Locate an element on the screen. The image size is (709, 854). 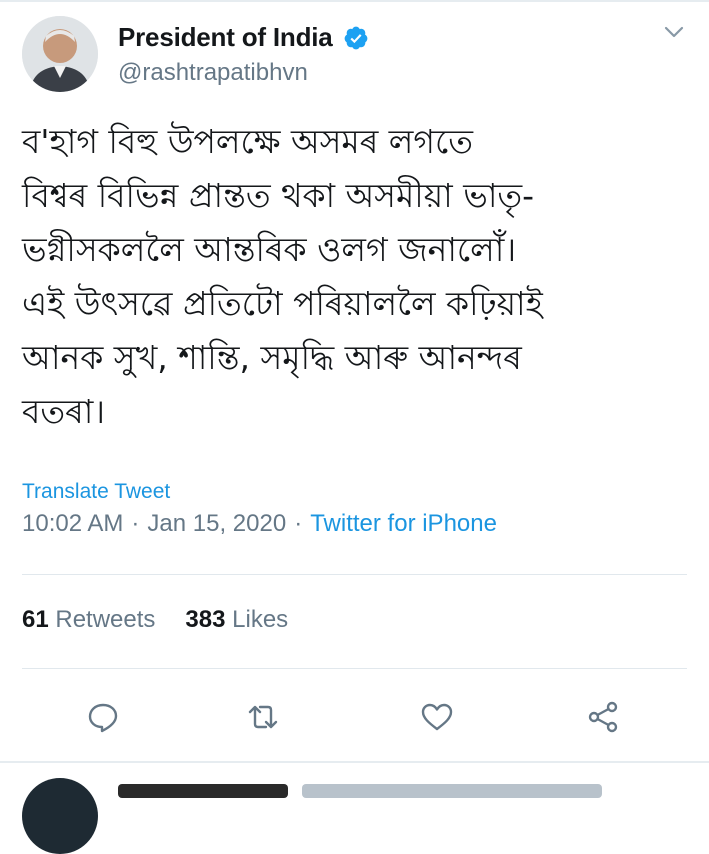
tweet-header: President of India @rashtrapatibhvn is located at coordinates (356, 55).